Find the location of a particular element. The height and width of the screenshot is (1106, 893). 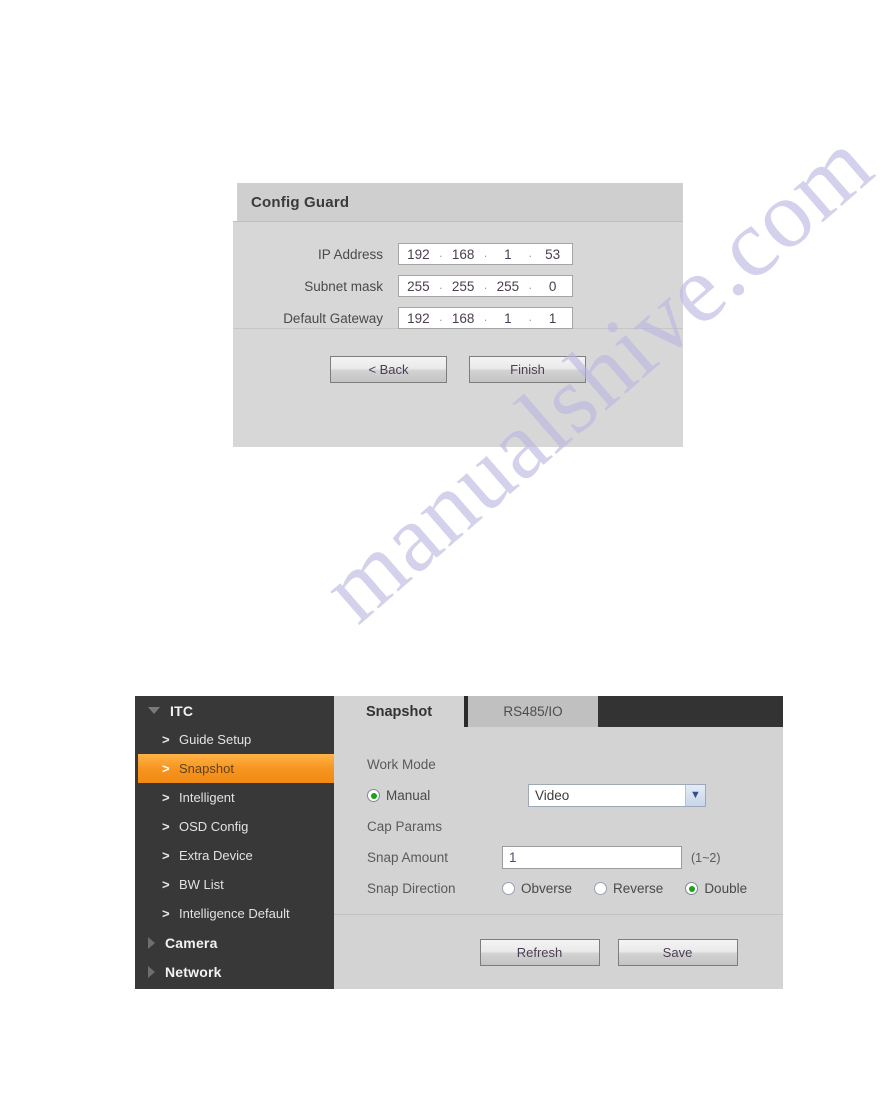

subnet-mask-octet-1: 255 is located at coordinates (418, 286).